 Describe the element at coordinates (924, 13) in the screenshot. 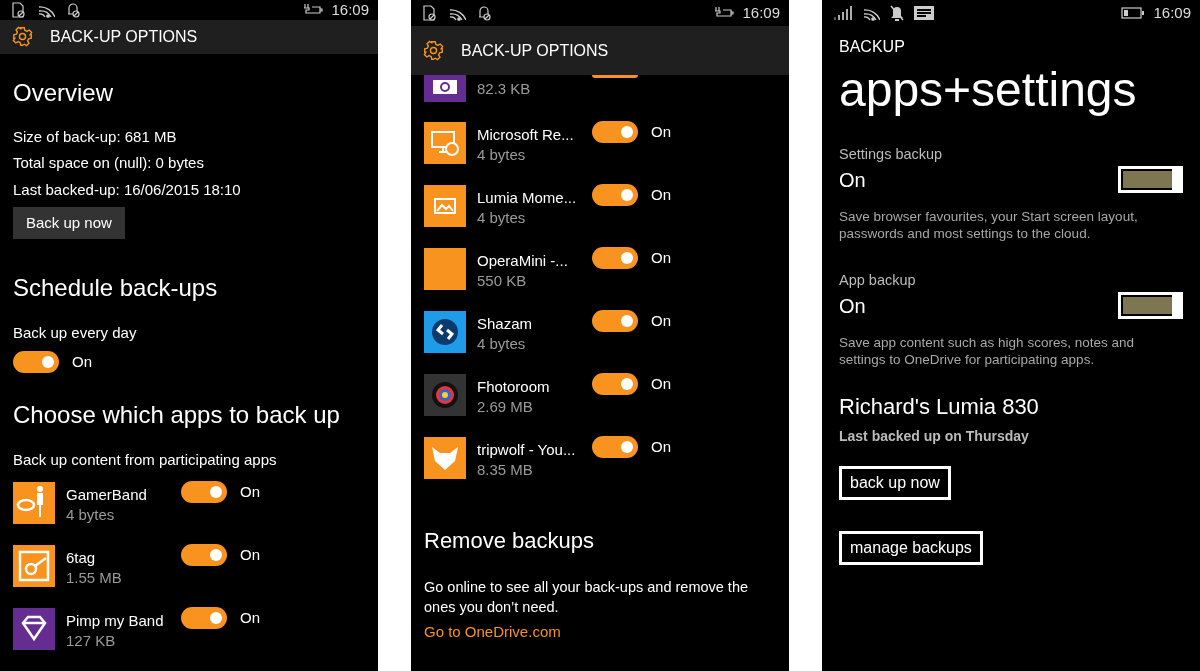

I see `message-icon` at that location.